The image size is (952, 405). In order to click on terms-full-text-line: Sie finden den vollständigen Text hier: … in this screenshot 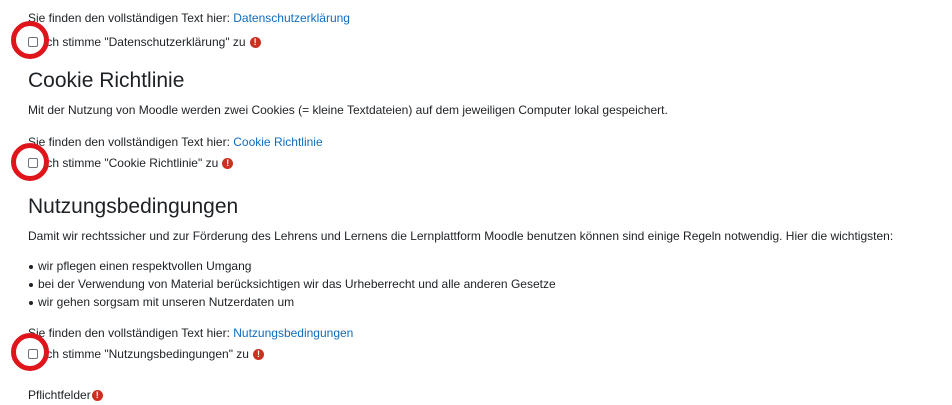, I will do `click(190, 333)`.